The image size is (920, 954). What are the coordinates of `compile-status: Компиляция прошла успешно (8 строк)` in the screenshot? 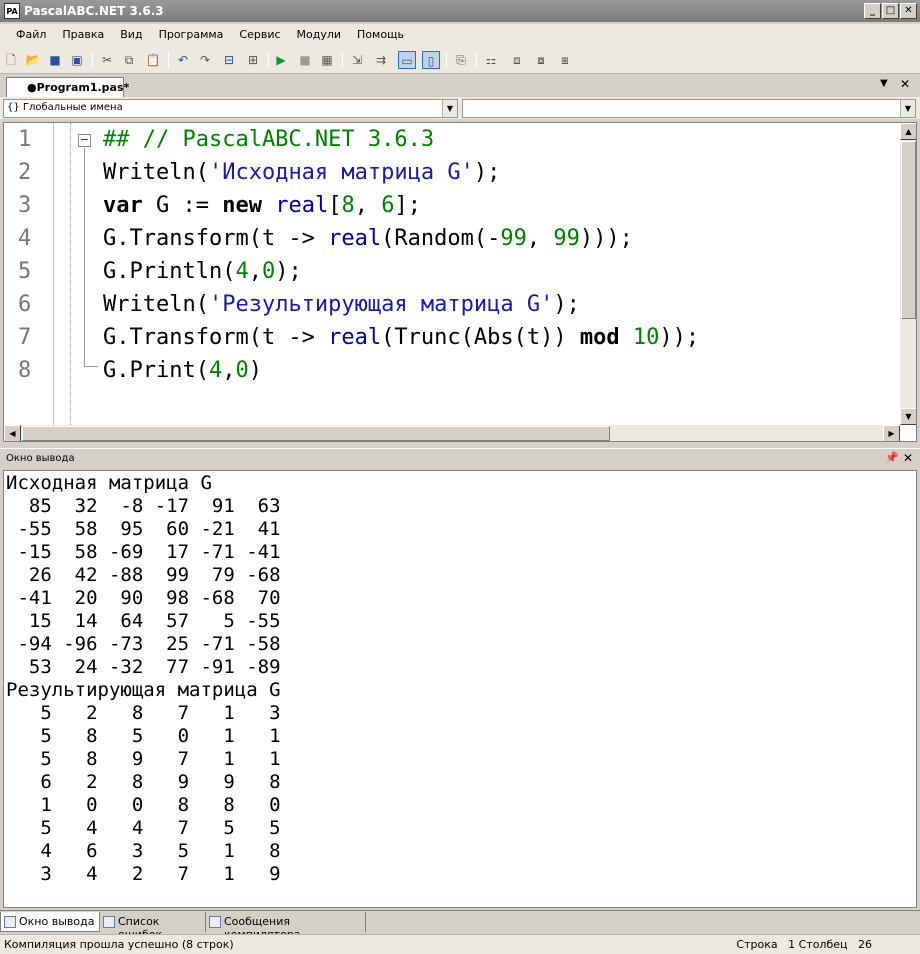 It's located at (119, 944).